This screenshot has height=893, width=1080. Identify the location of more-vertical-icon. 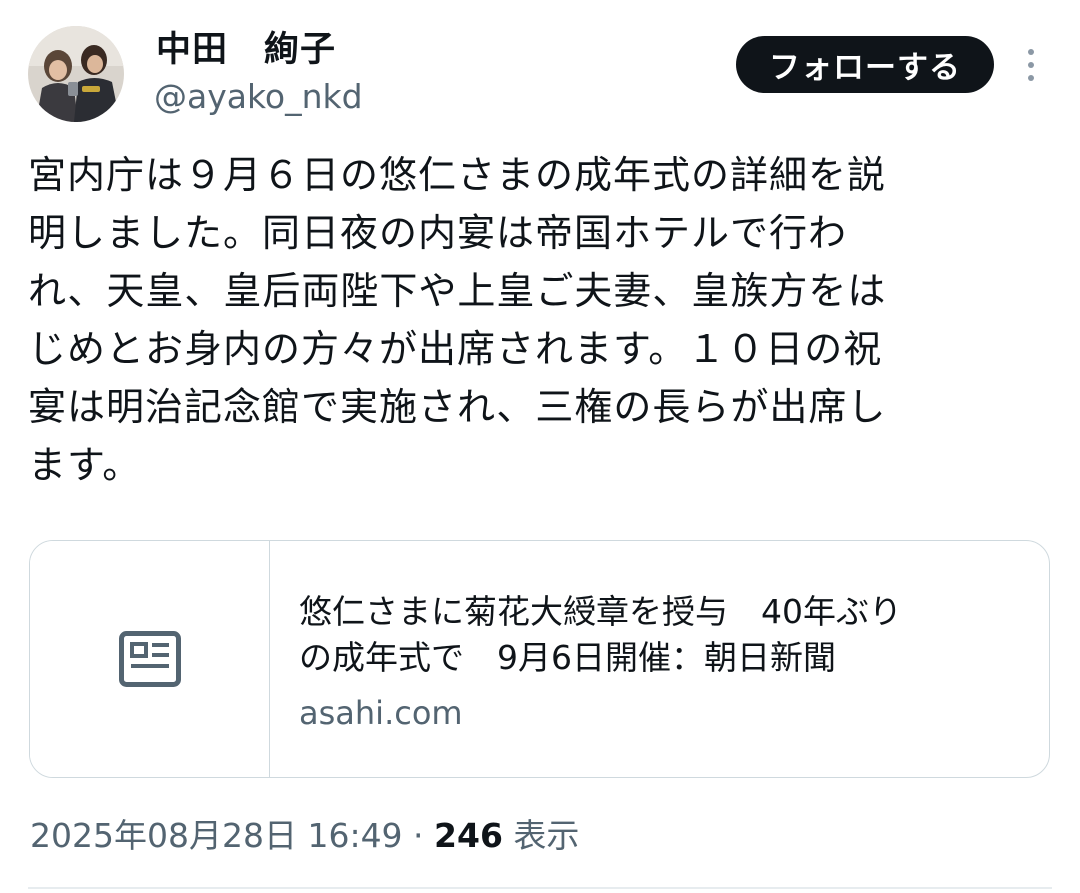
(1031, 65).